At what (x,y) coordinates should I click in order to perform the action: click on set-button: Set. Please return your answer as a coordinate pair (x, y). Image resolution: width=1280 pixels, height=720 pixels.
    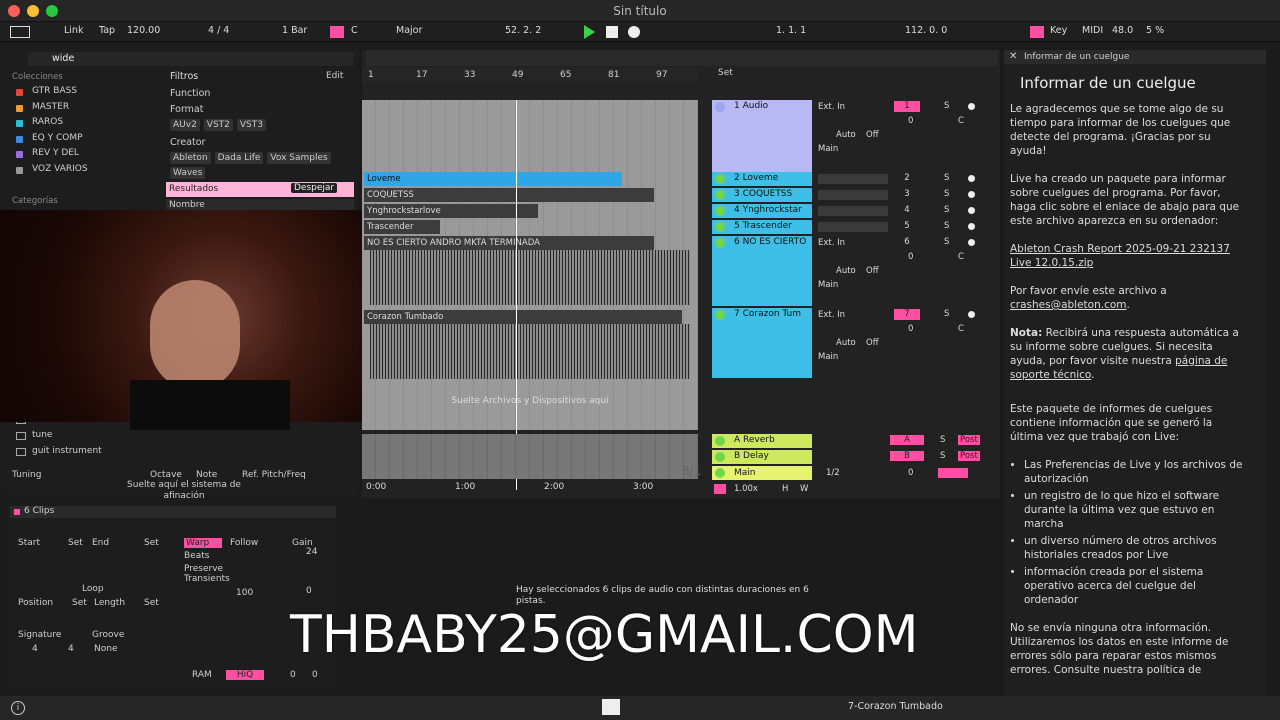
    Looking at the image, I should click on (725, 73).